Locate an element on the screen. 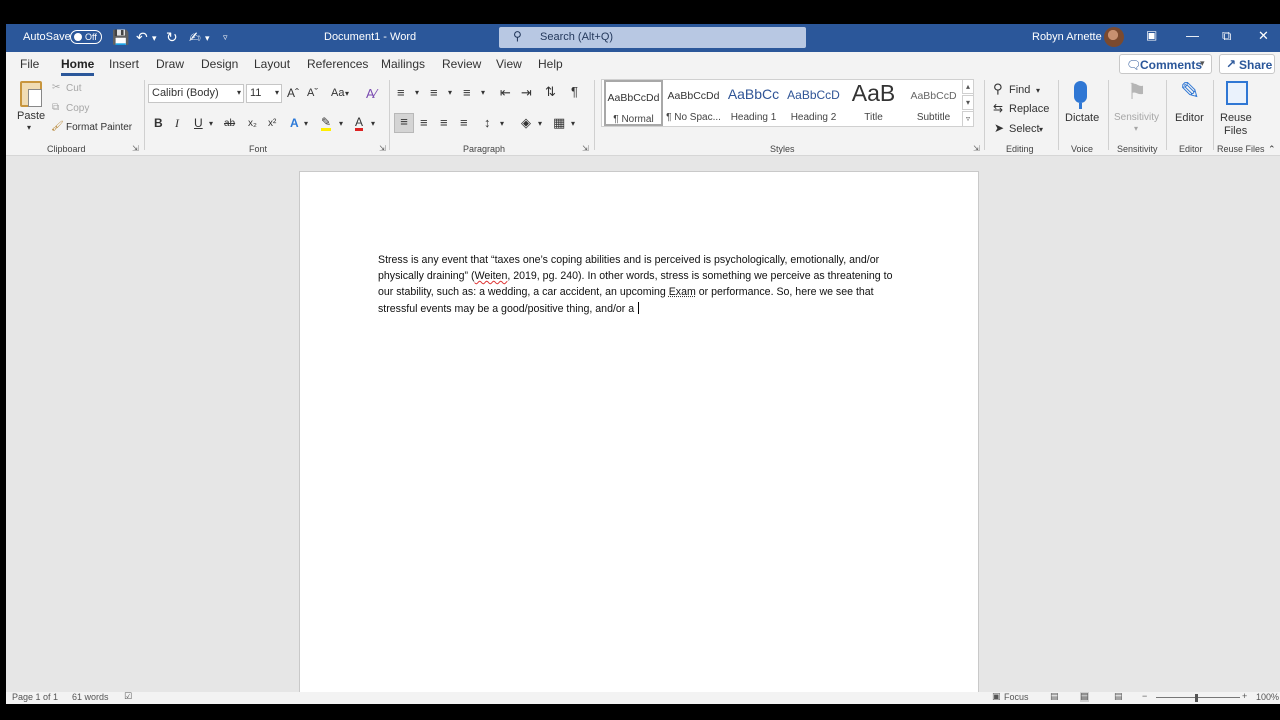  cut-label: Cut is located at coordinates (74, 88).